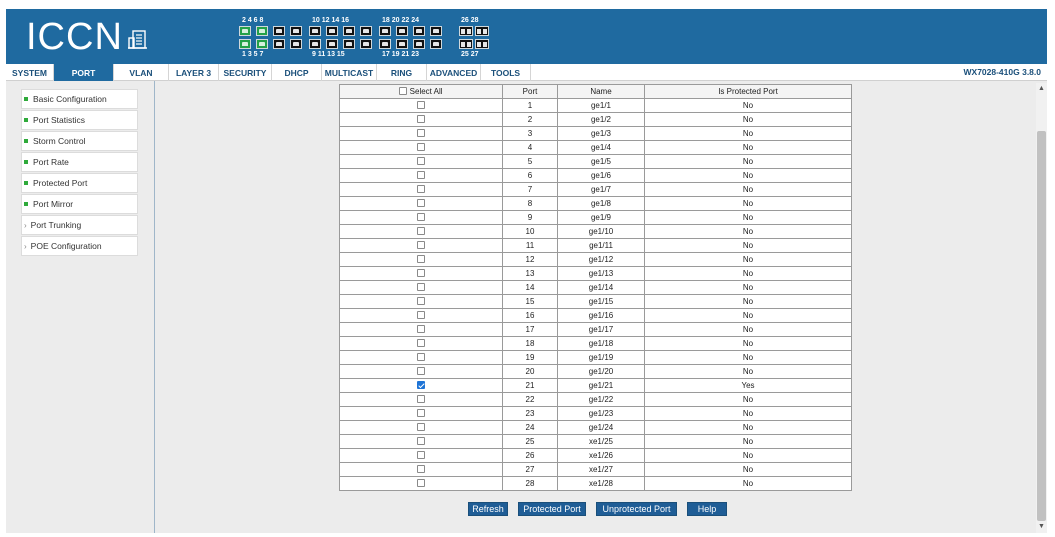 This screenshot has height=537, width=1055. I want to click on port-cell: 12, so click(530, 259).